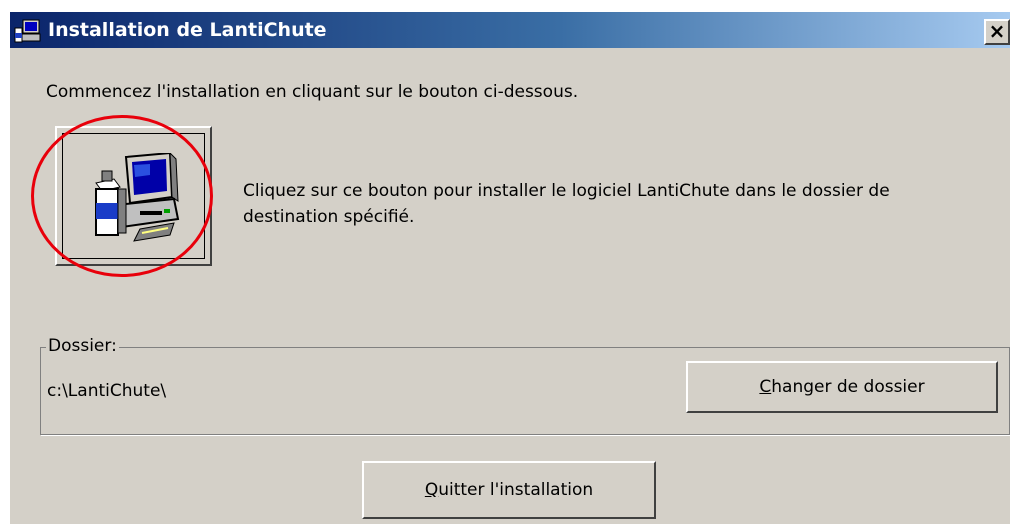 The image size is (1010, 524). Describe the element at coordinates (765, 387) in the screenshot. I see `change-folder-mnemonic: C` at that location.